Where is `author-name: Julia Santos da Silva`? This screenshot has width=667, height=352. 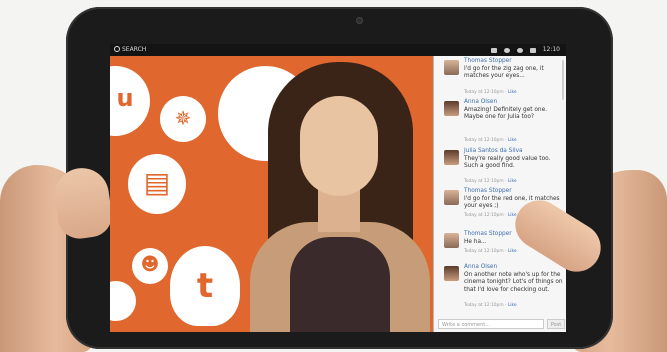
author-name: Julia Santos da Silva is located at coordinates (493, 151).